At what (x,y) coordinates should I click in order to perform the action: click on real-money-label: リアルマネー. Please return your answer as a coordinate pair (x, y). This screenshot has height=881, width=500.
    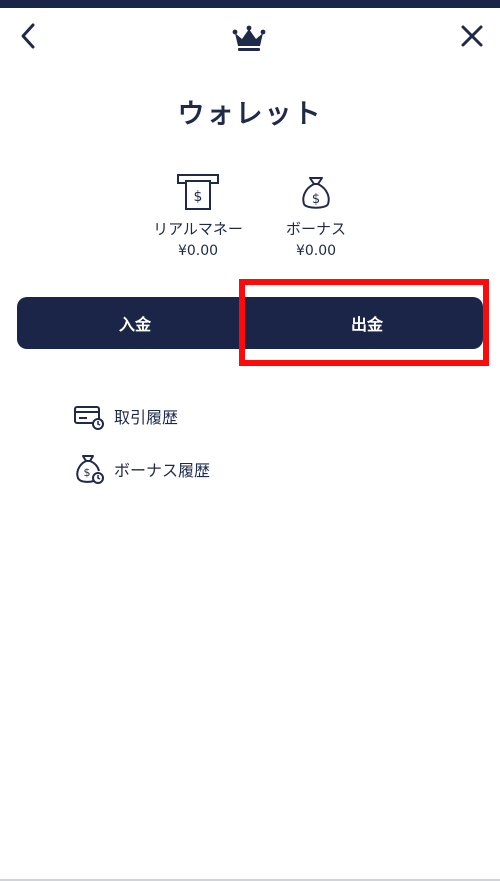
    Looking at the image, I should click on (198, 229).